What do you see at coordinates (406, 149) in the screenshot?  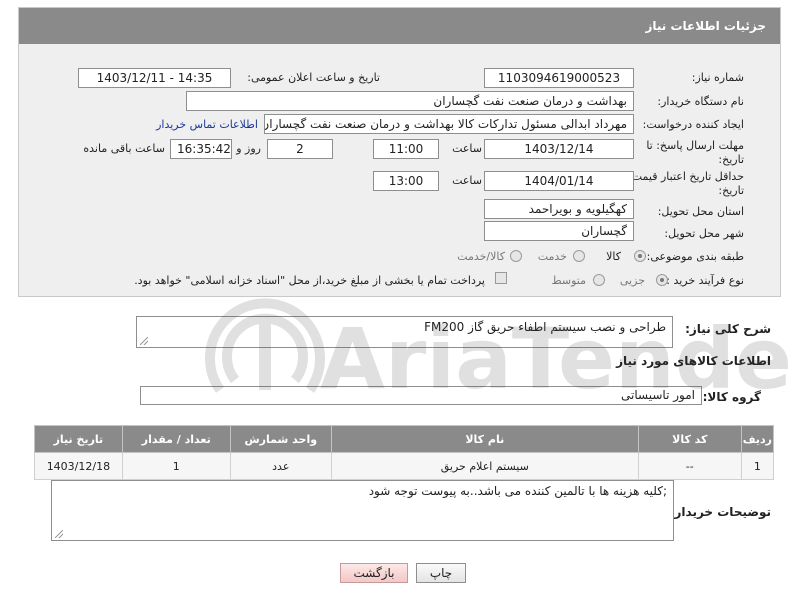 I see `reply-deadline-time-field: 11:00` at bounding box center [406, 149].